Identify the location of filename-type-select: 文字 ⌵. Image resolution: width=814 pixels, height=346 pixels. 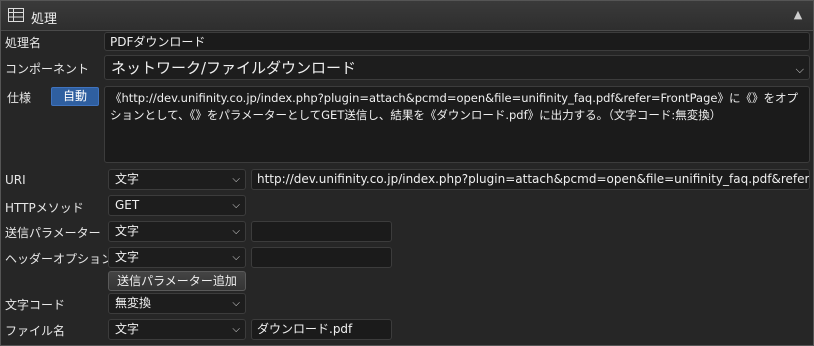
(177, 329).